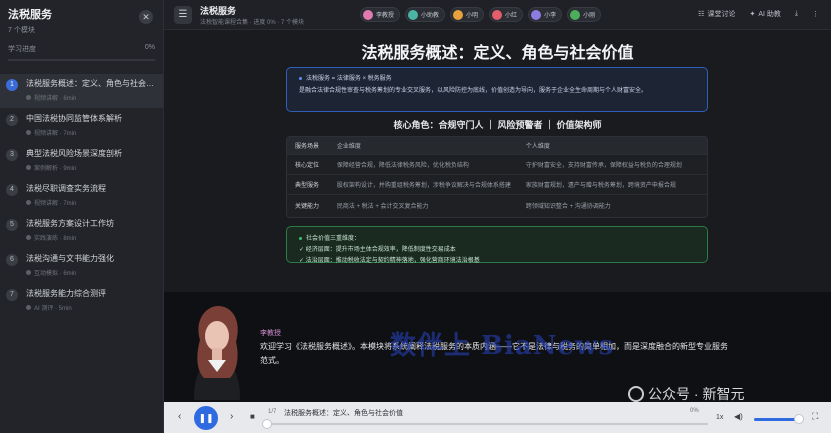 Image resolution: width=831 pixels, height=433 pixels. What do you see at coordinates (584, 14) in the screenshot?
I see `role-chip: 小刚` at bounding box center [584, 14].